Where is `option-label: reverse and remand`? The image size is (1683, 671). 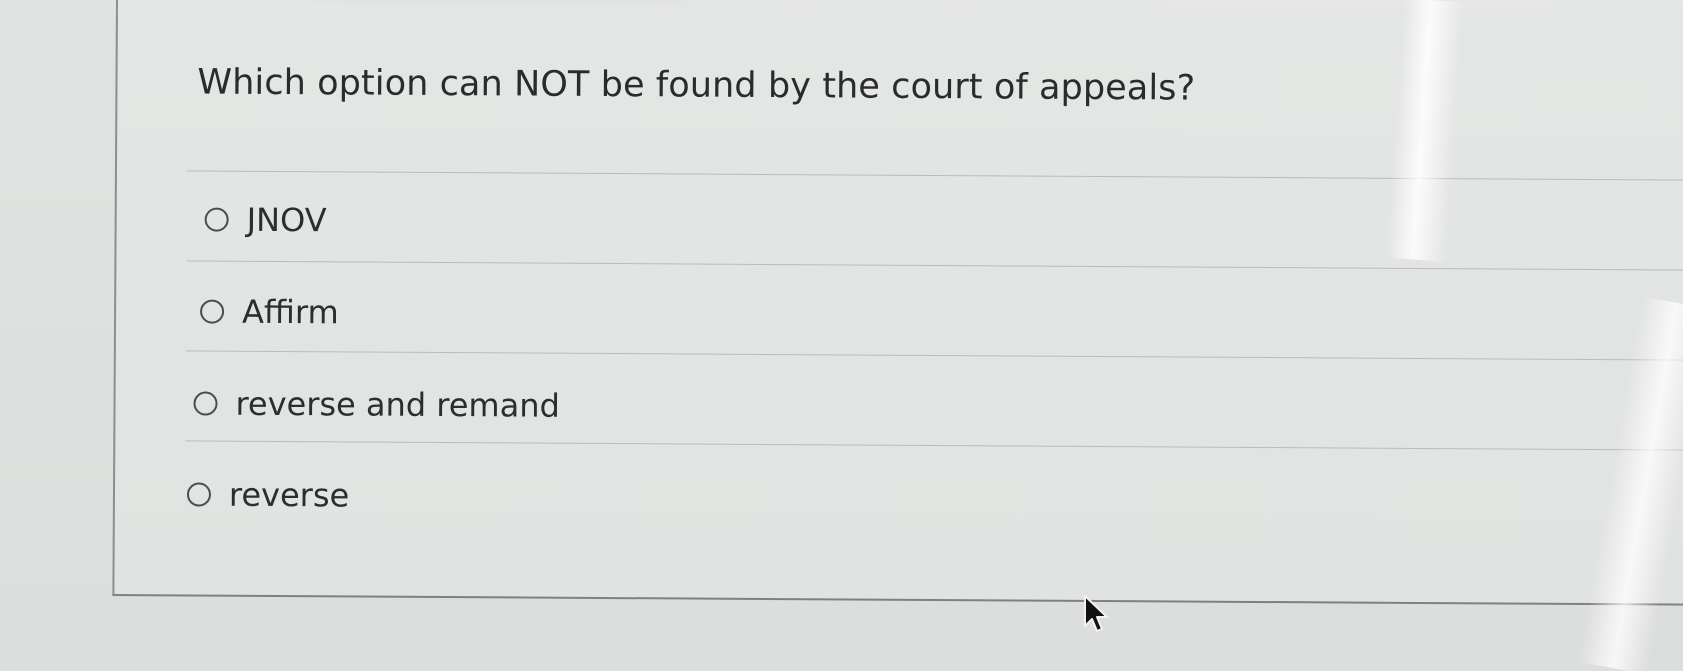
option-label: reverse and remand is located at coordinates (397, 404).